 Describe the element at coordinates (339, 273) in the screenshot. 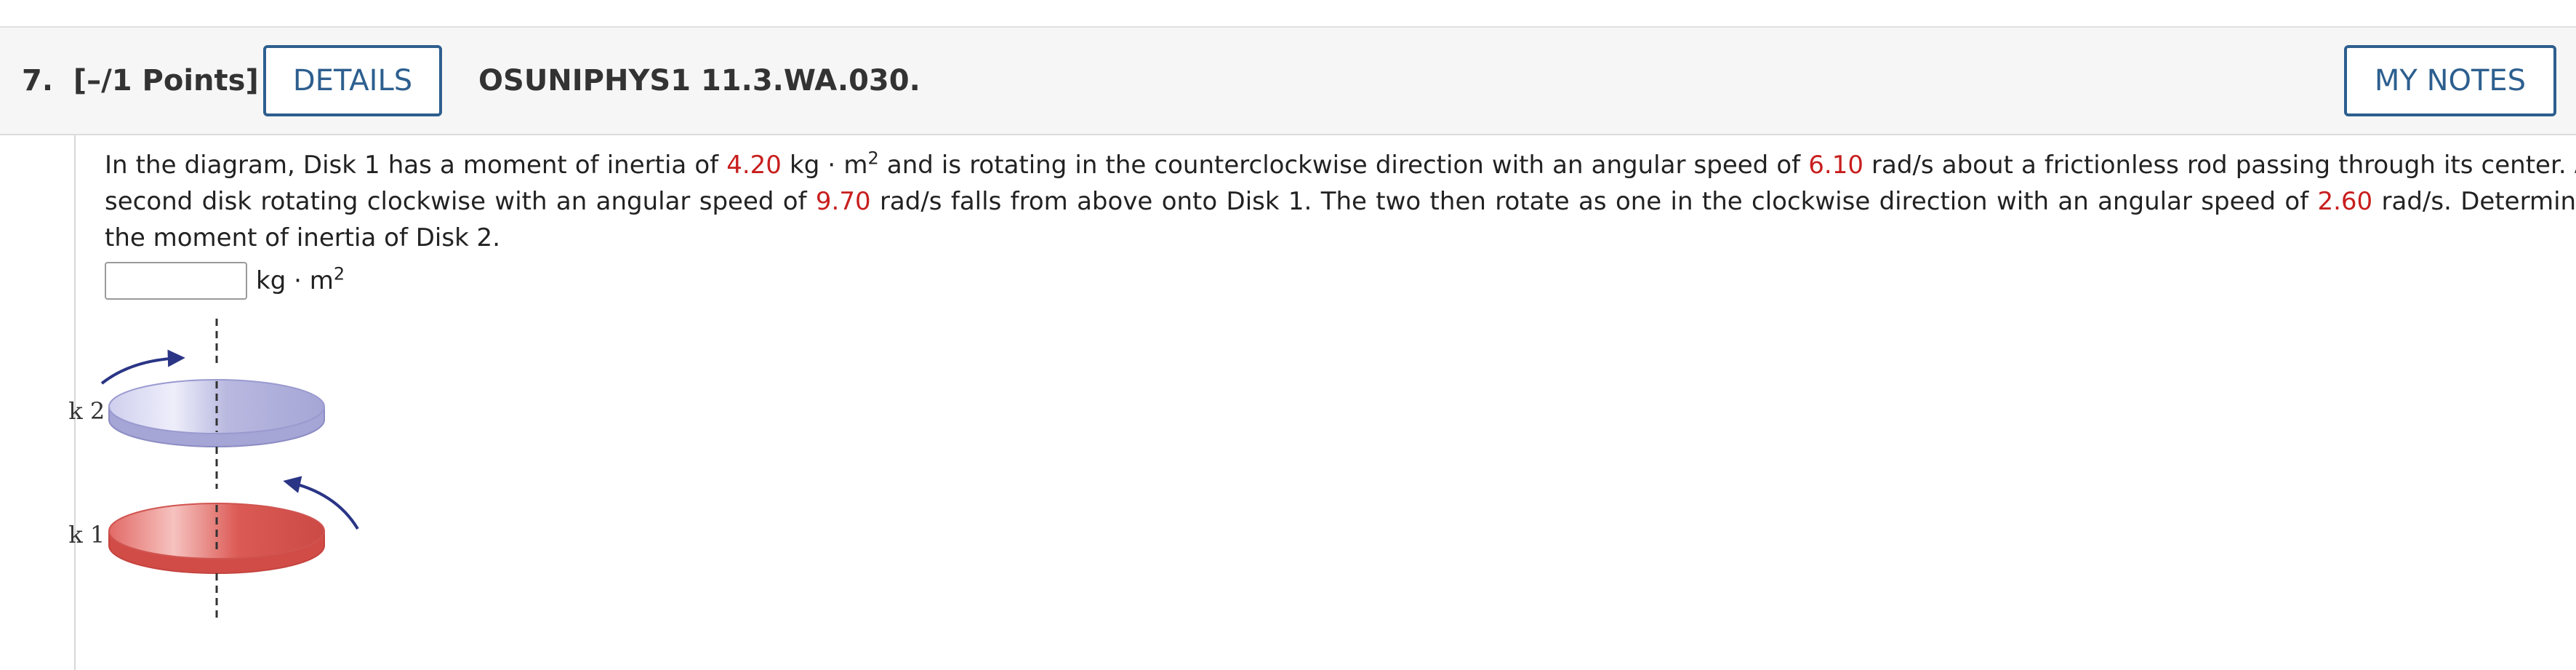

I see `answer-unit-exponent: 2` at that location.